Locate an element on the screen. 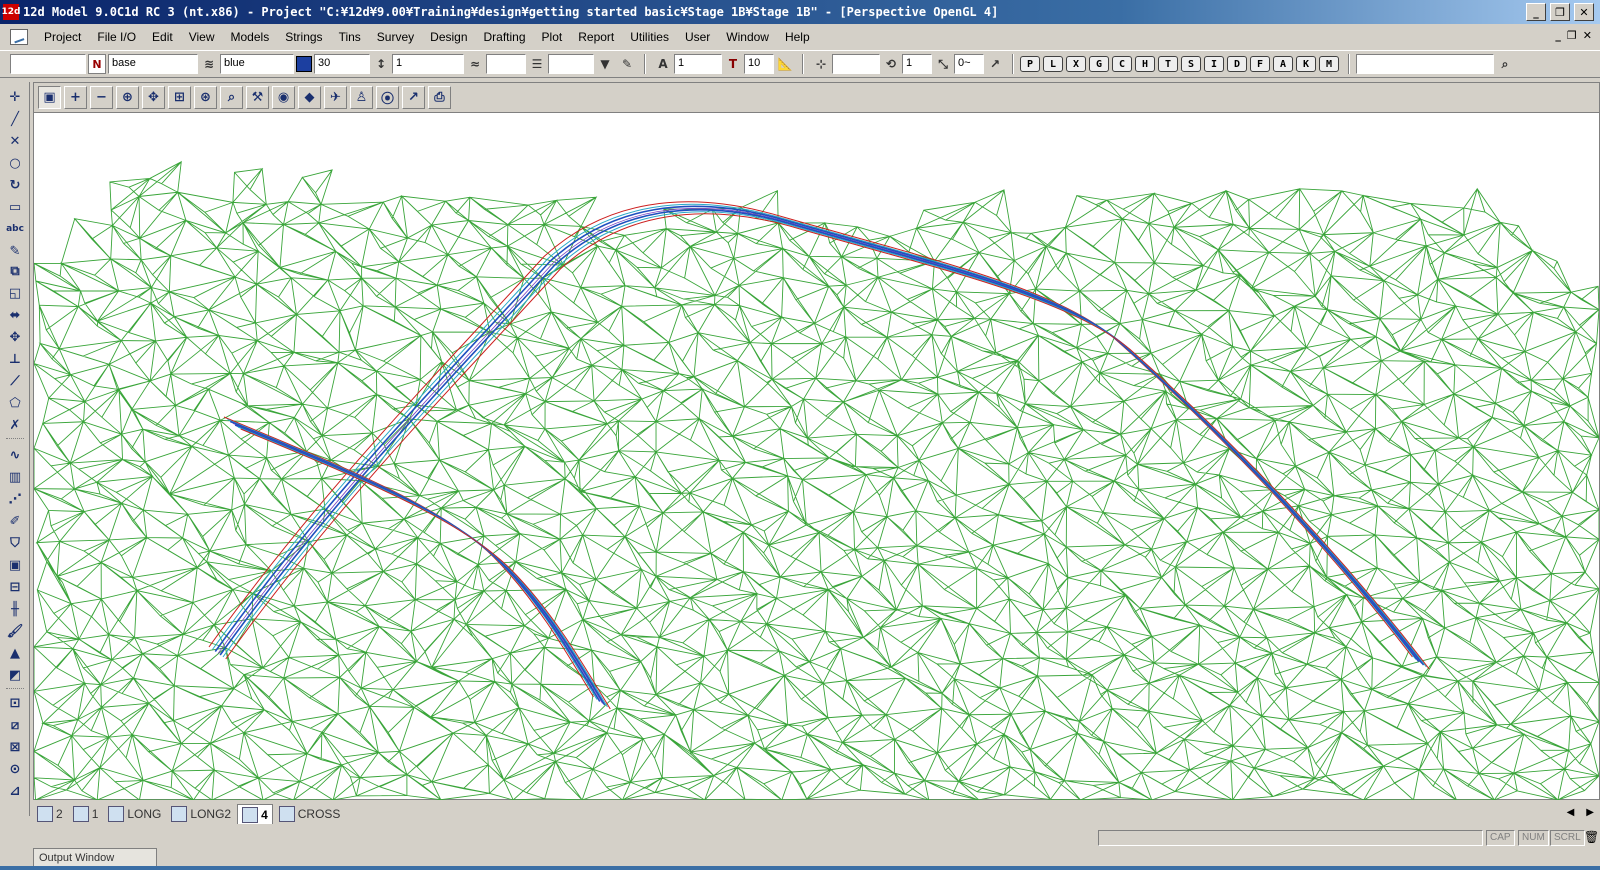 The image size is (1600, 870). point-icon: ✛ is located at coordinates (15, 97).